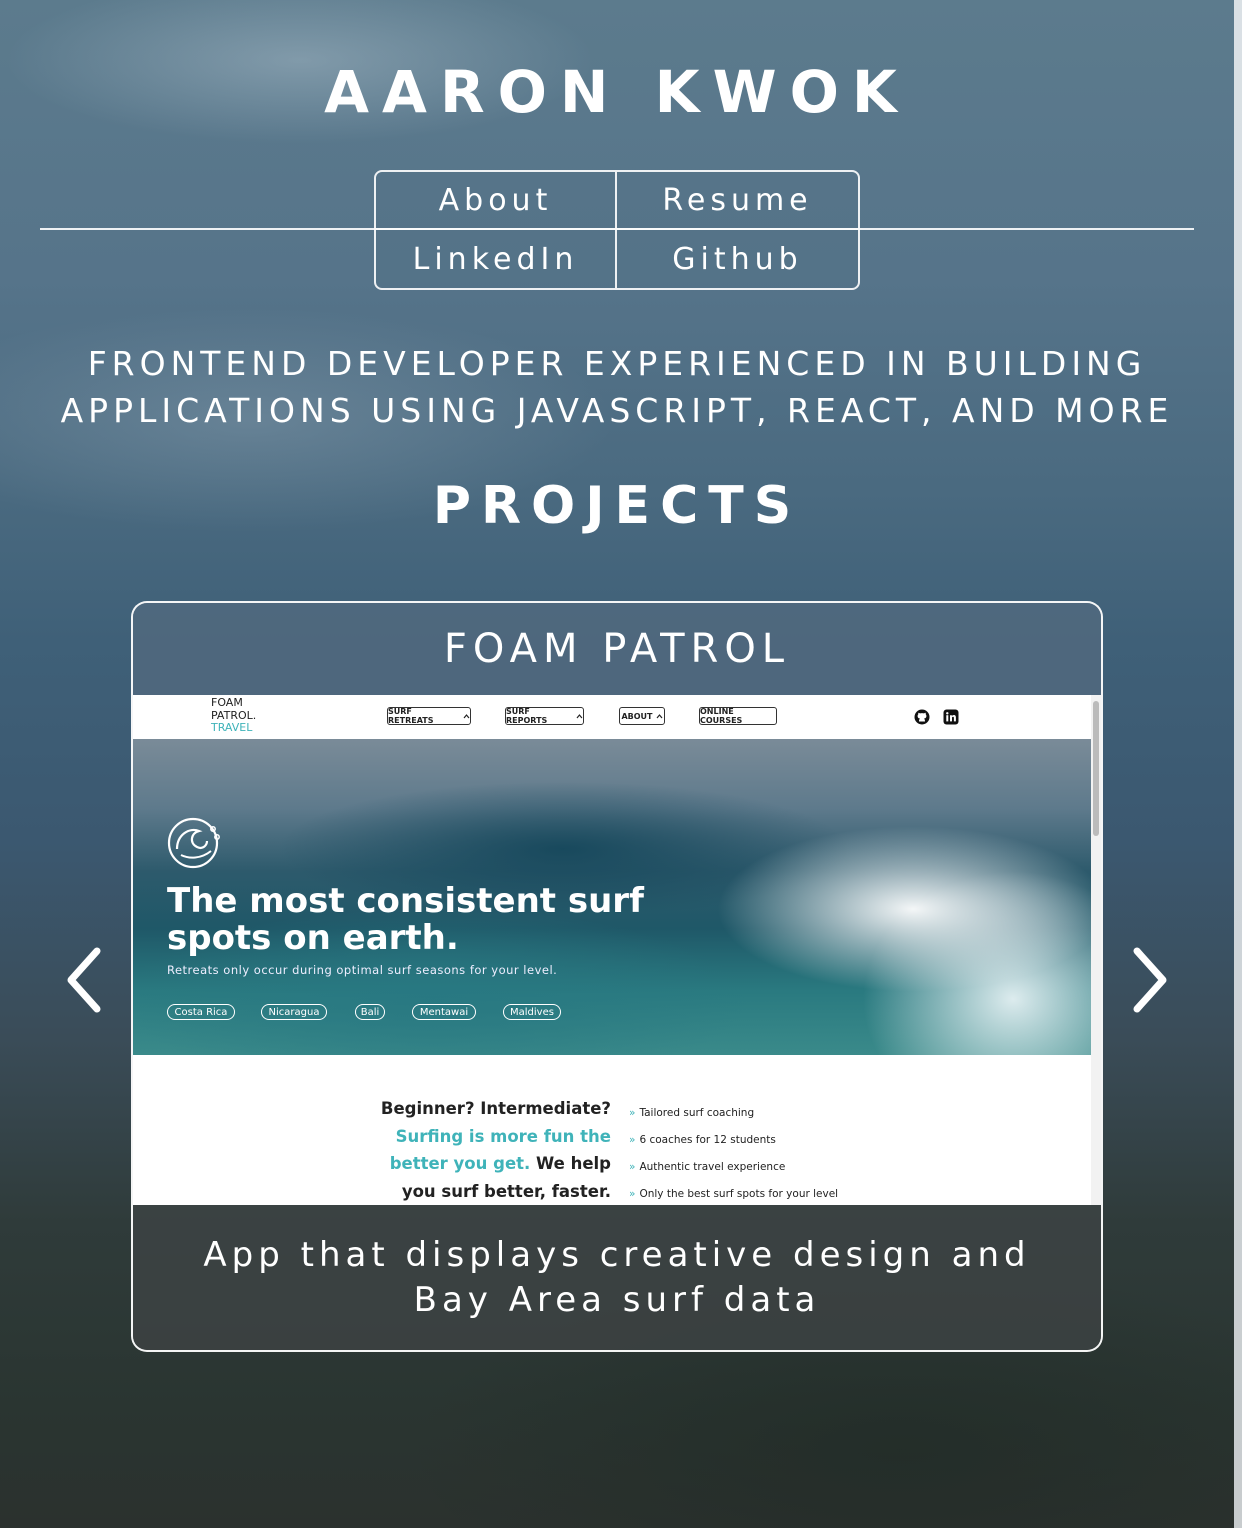 Image resolution: width=1242 pixels, height=1528 pixels. I want to click on project-title: FOAM PATROL, so click(617, 649).